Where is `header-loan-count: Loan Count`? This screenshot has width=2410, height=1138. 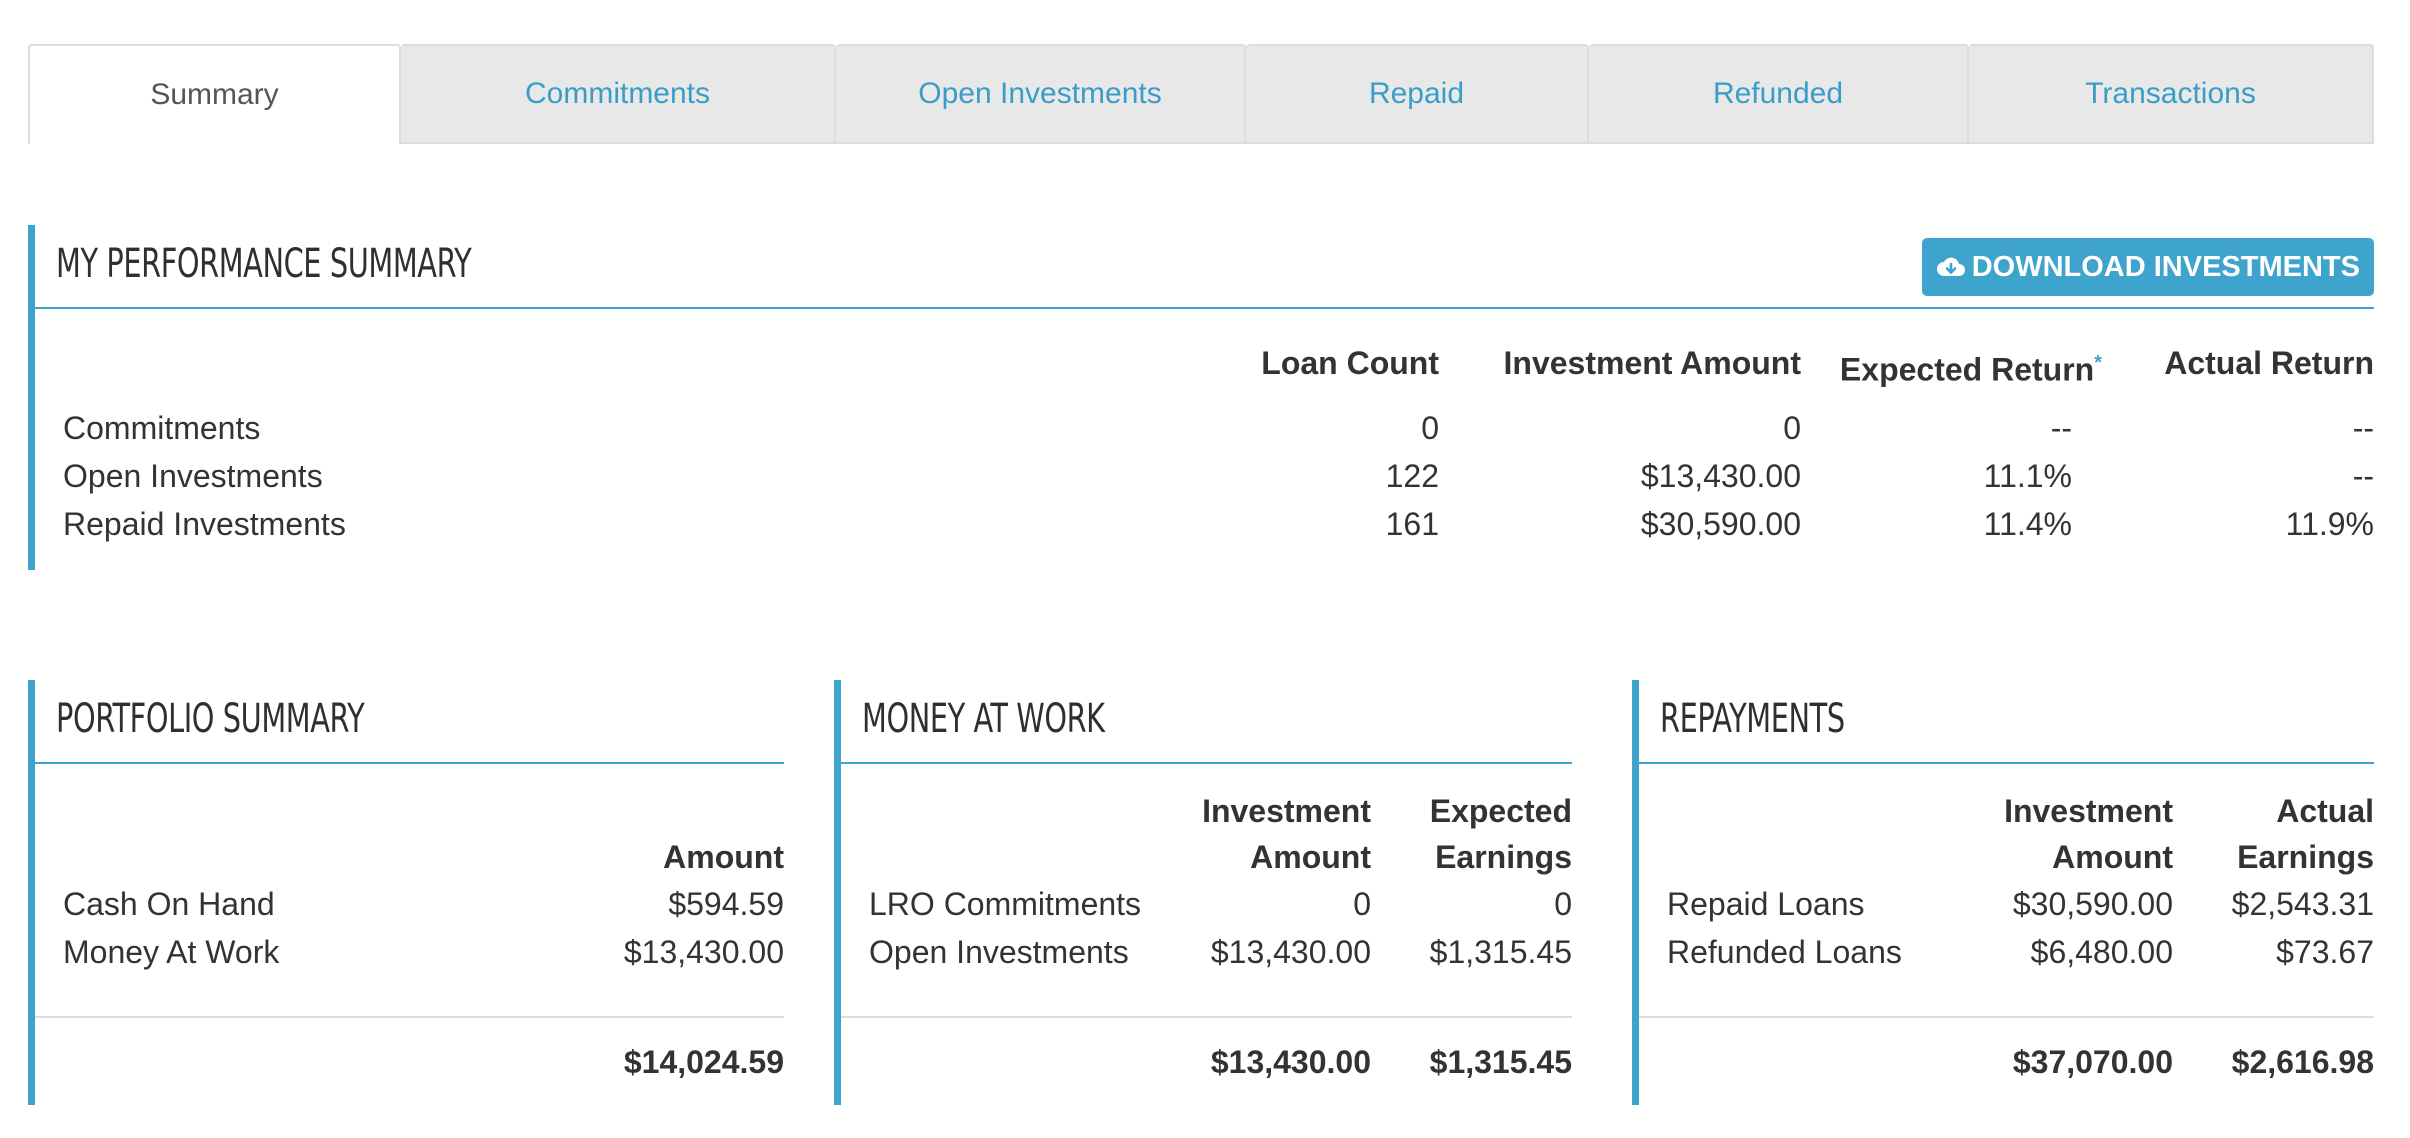 header-loan-count: Loan Count is located at coordinates (1350, 363).